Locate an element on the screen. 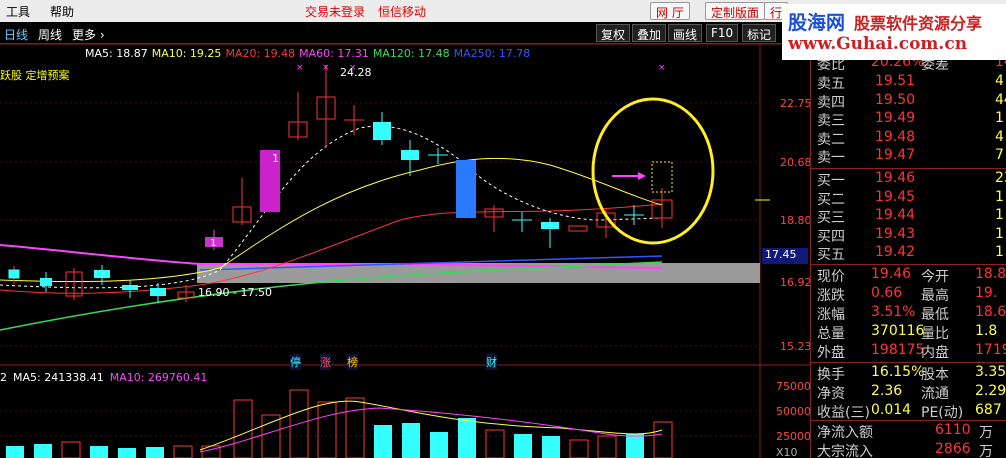  order-book-row: 卖五 19.51 4 is located at coordinates (908, 82).